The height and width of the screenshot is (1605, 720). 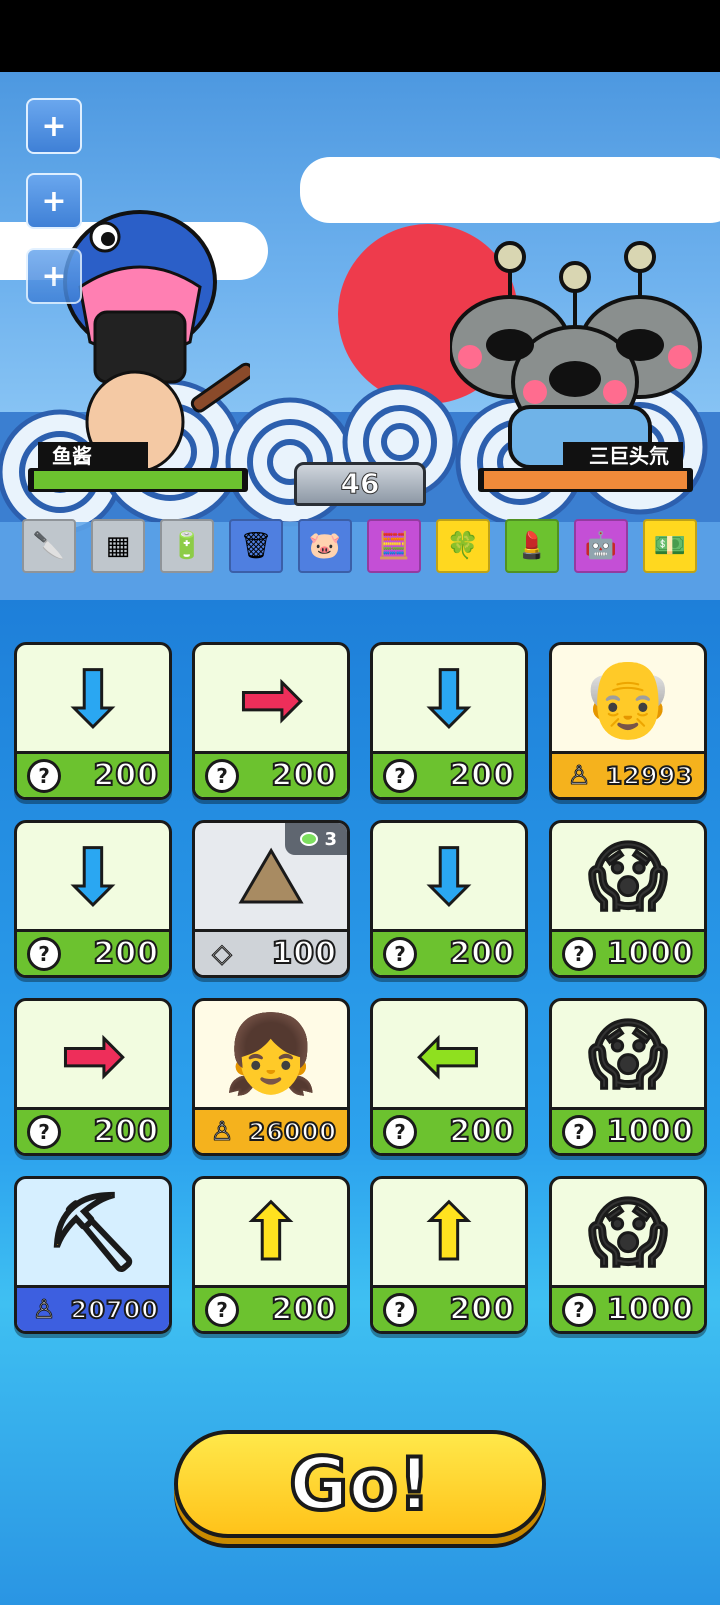 I want to click on person-icon: ♙, so click(x=222, y=1131).